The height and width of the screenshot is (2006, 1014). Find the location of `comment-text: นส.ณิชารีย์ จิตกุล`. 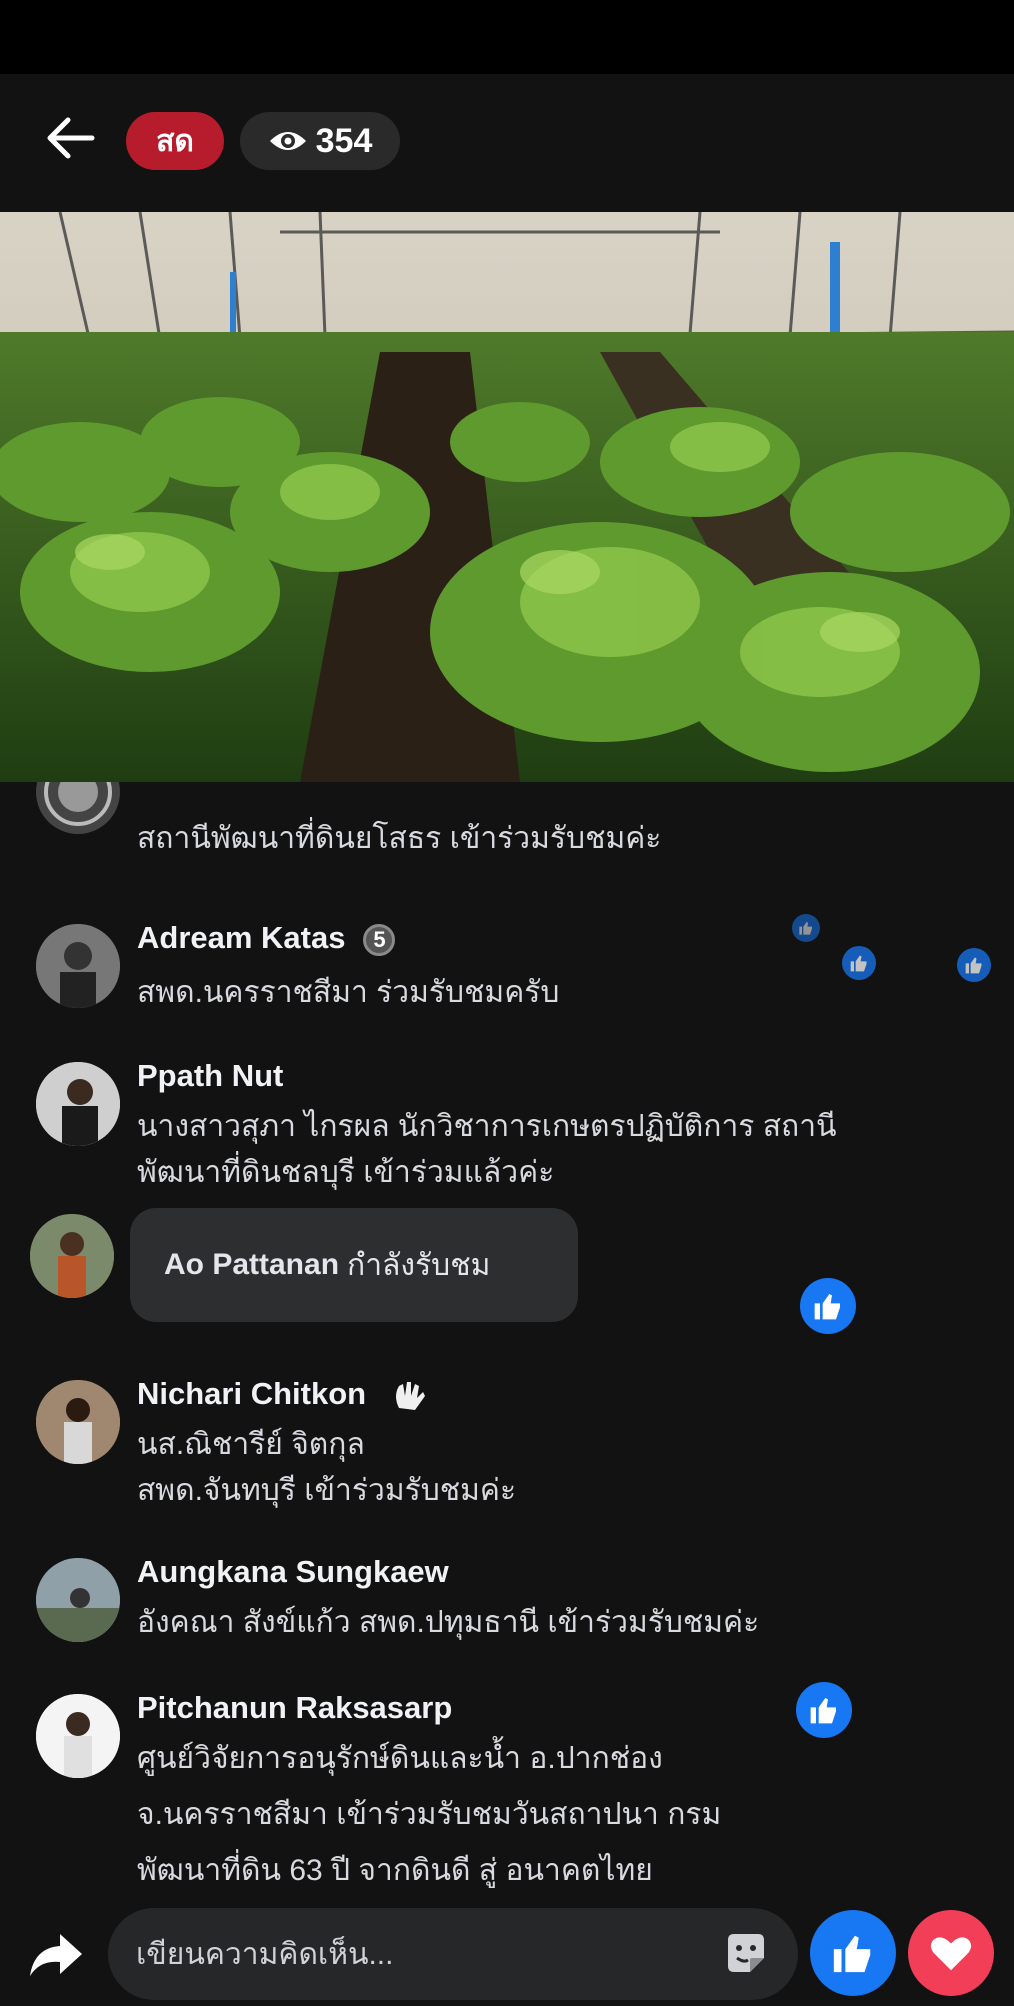

comment-text: นส.ณิชารีย์ จิตกุล is located at coordinates (251, 1444).